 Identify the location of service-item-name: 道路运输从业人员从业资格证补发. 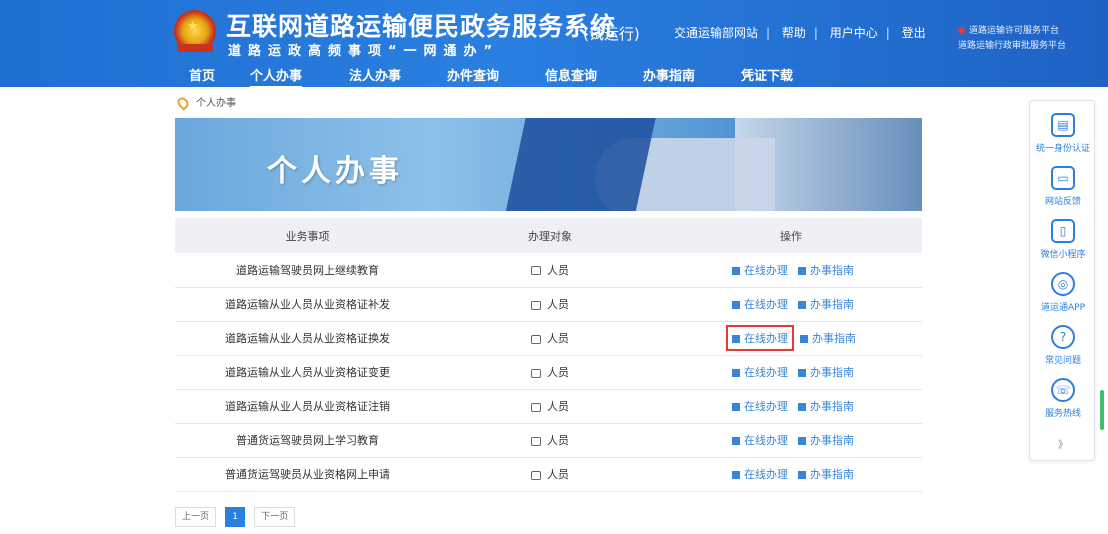
(307, 304).